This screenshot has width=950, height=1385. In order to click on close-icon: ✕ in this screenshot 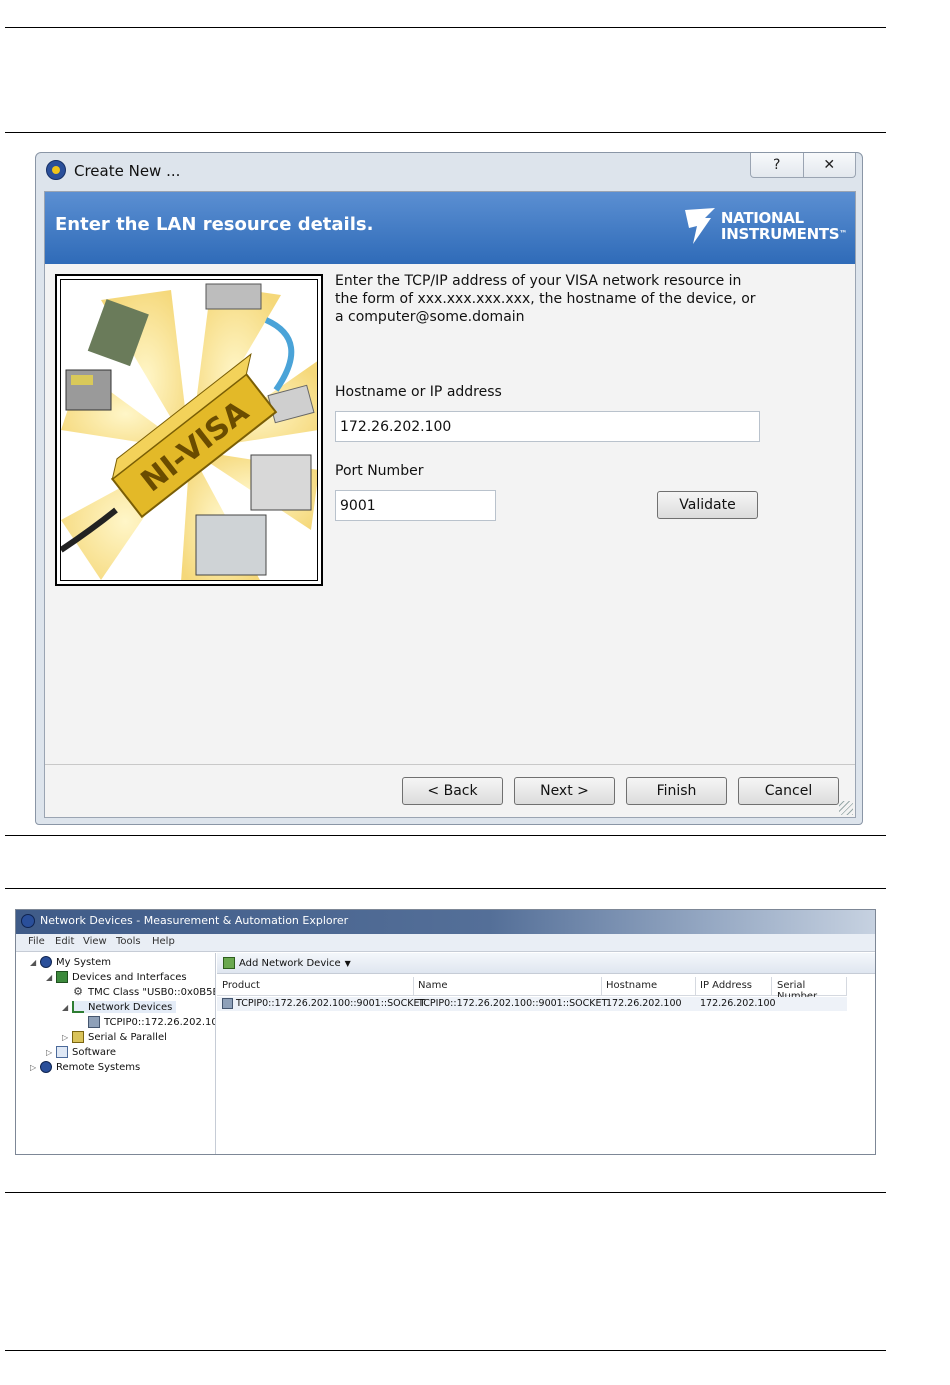, I will do `click(829, 165)`.